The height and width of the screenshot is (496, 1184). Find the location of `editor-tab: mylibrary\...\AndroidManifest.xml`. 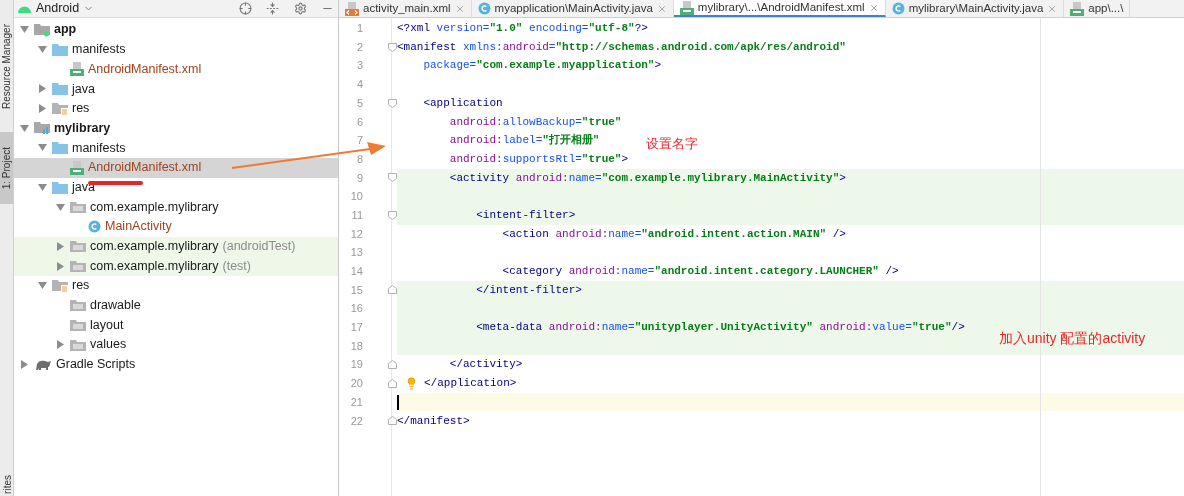

editor-tab: mylibrary\...\AndroidManifest.xml is located at coordinates (779, 8).